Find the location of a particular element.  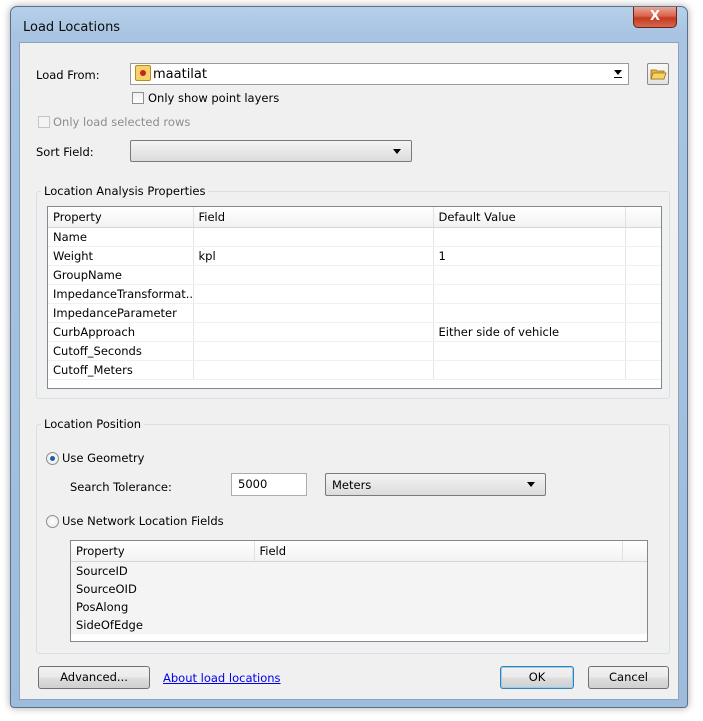

table-row: Weight kpl 1 is located at coordinates (354, 256).